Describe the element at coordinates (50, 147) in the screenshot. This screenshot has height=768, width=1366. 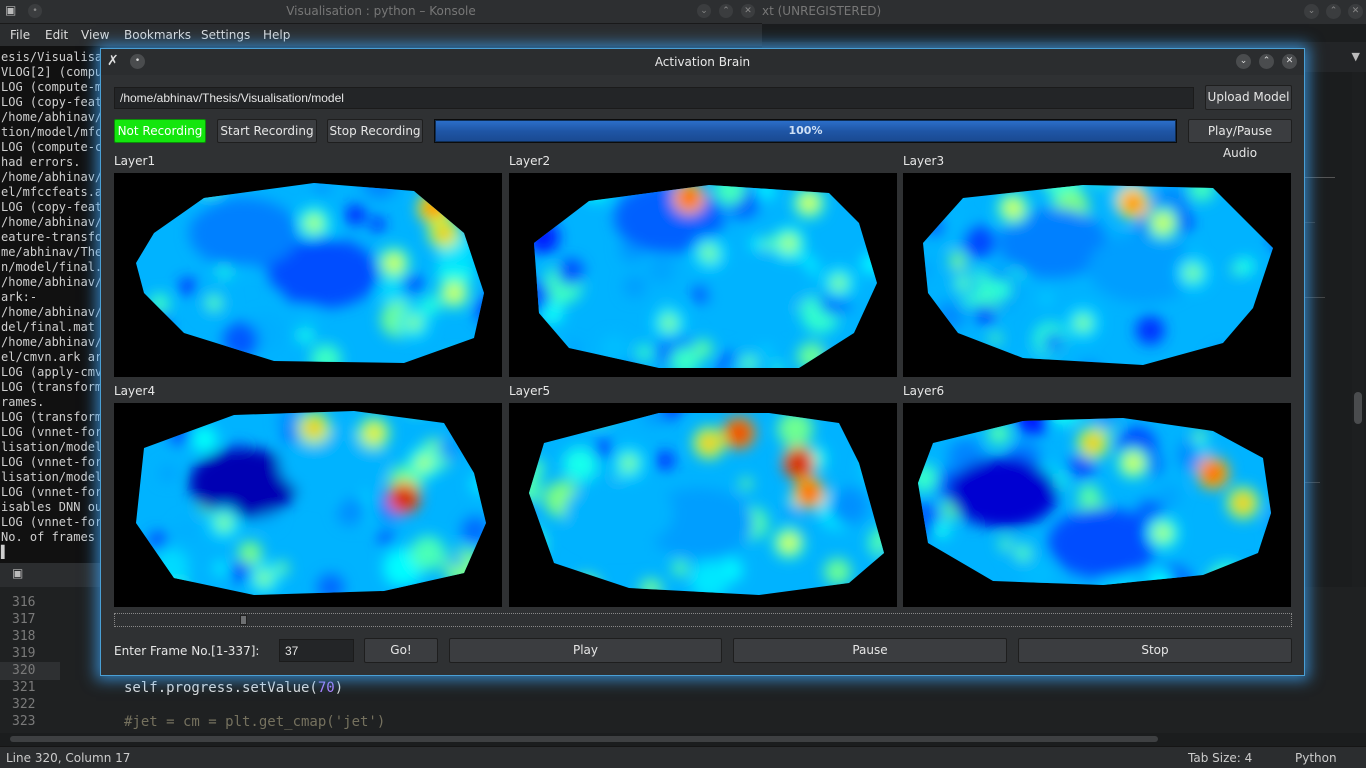
I see `terminal-line: LOG (compute-c` at that location.